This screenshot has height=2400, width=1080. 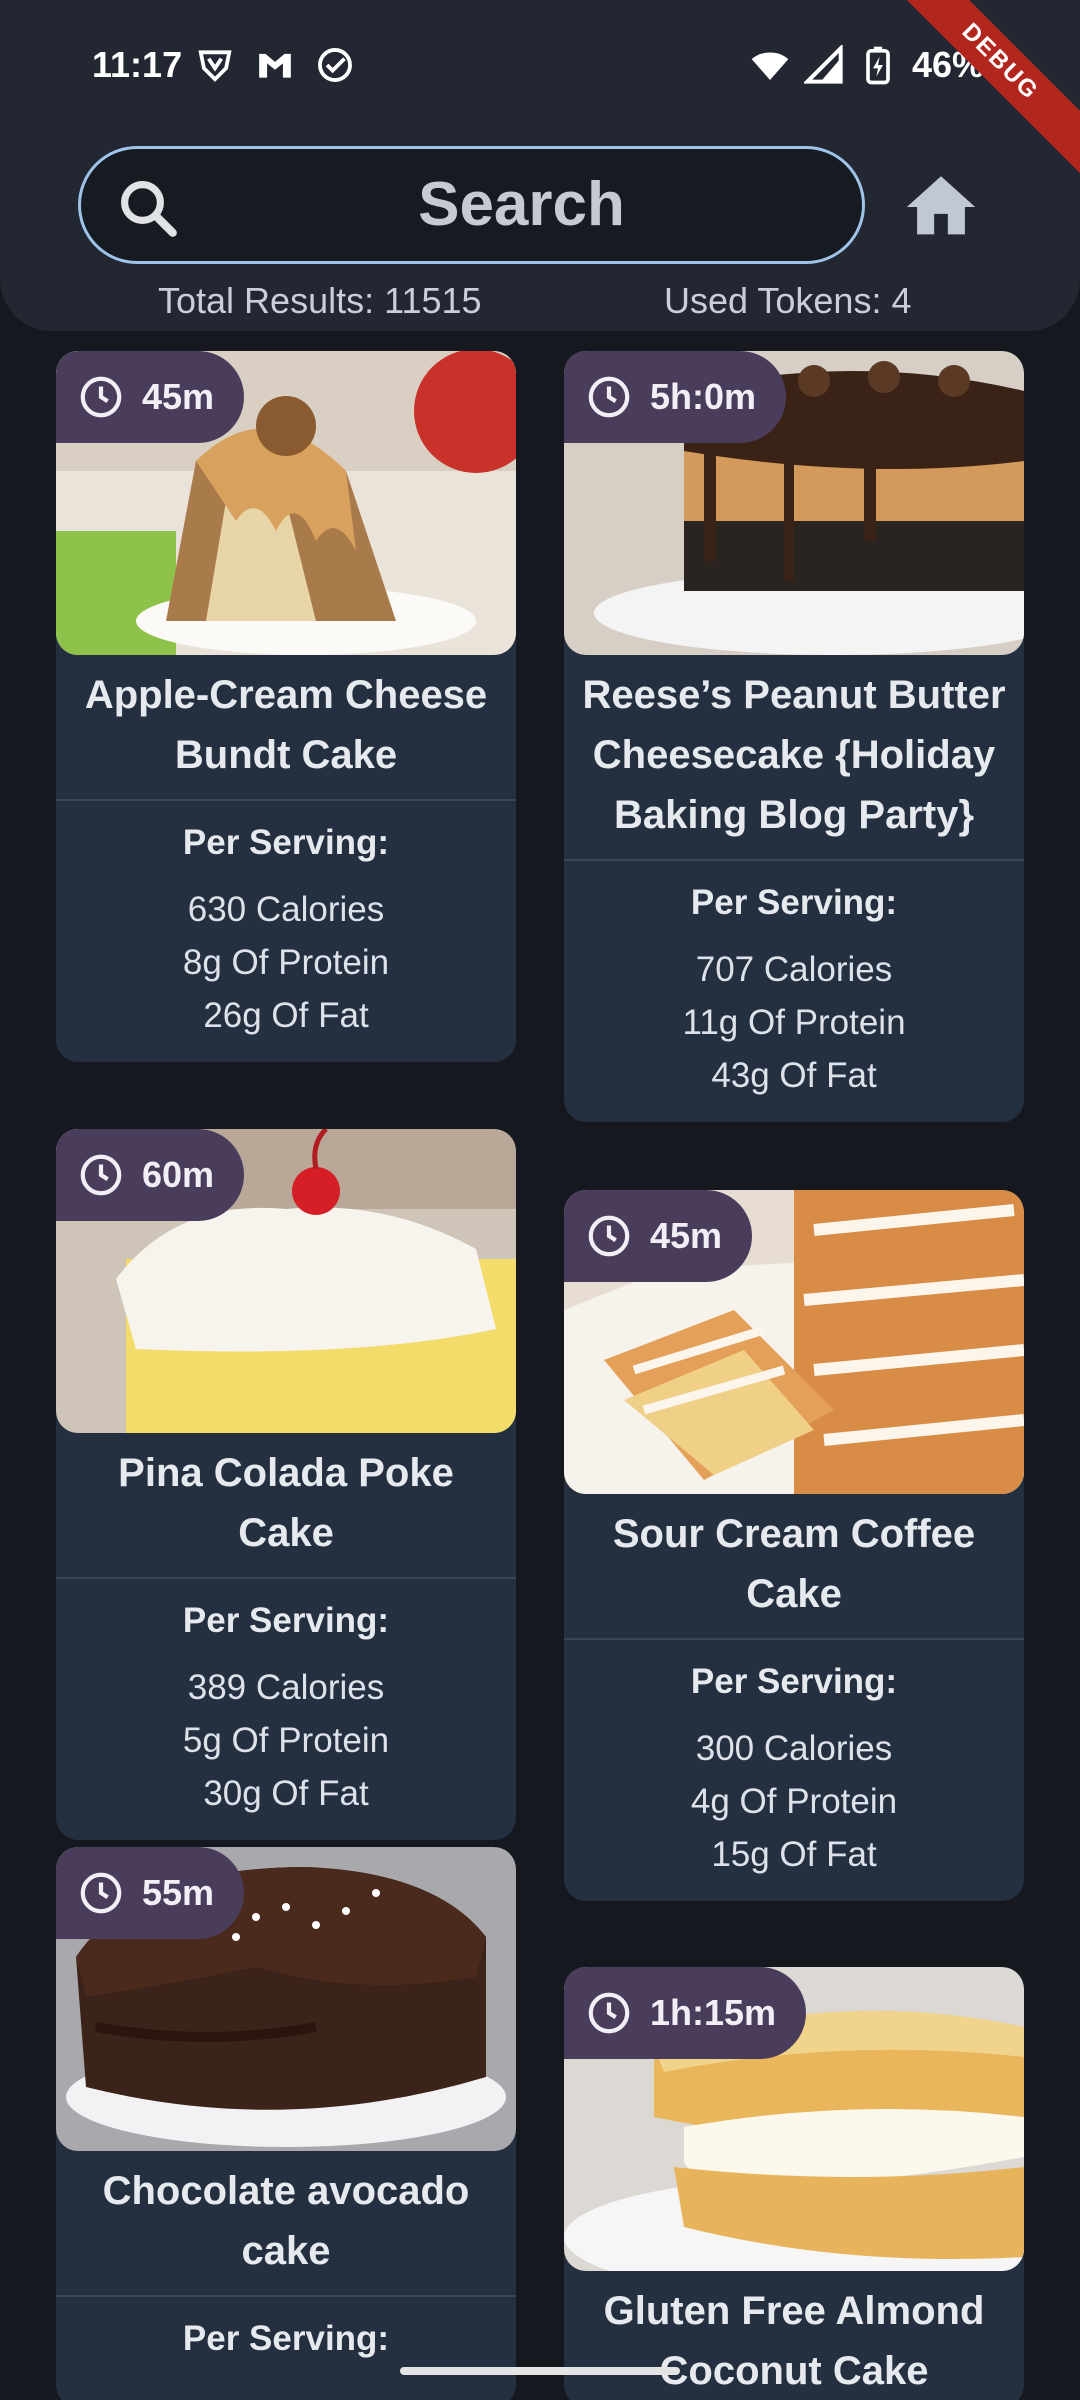 I want to click on protein: 4g Of Protein, so click(x=794, y=1801).